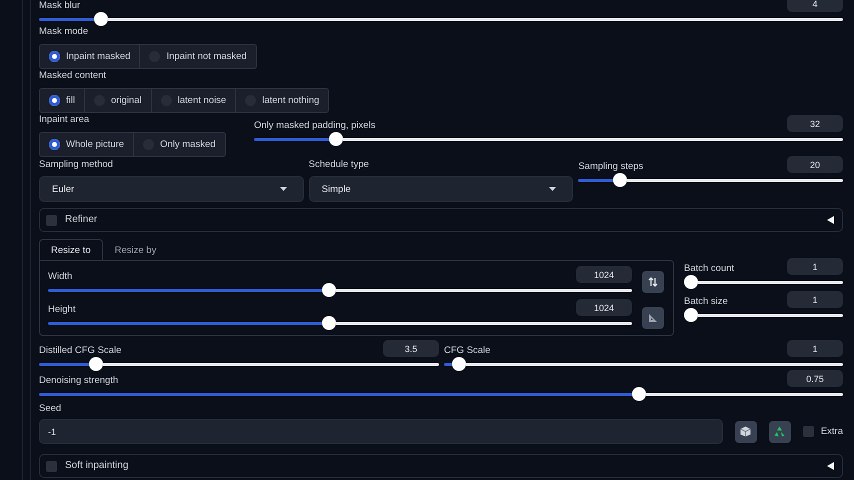 Image resolution: width=854 pixels, height=480 pixels. Describe the element at coordinates (815, 164) in the screenshot. I see `number-field: 20` at that location.